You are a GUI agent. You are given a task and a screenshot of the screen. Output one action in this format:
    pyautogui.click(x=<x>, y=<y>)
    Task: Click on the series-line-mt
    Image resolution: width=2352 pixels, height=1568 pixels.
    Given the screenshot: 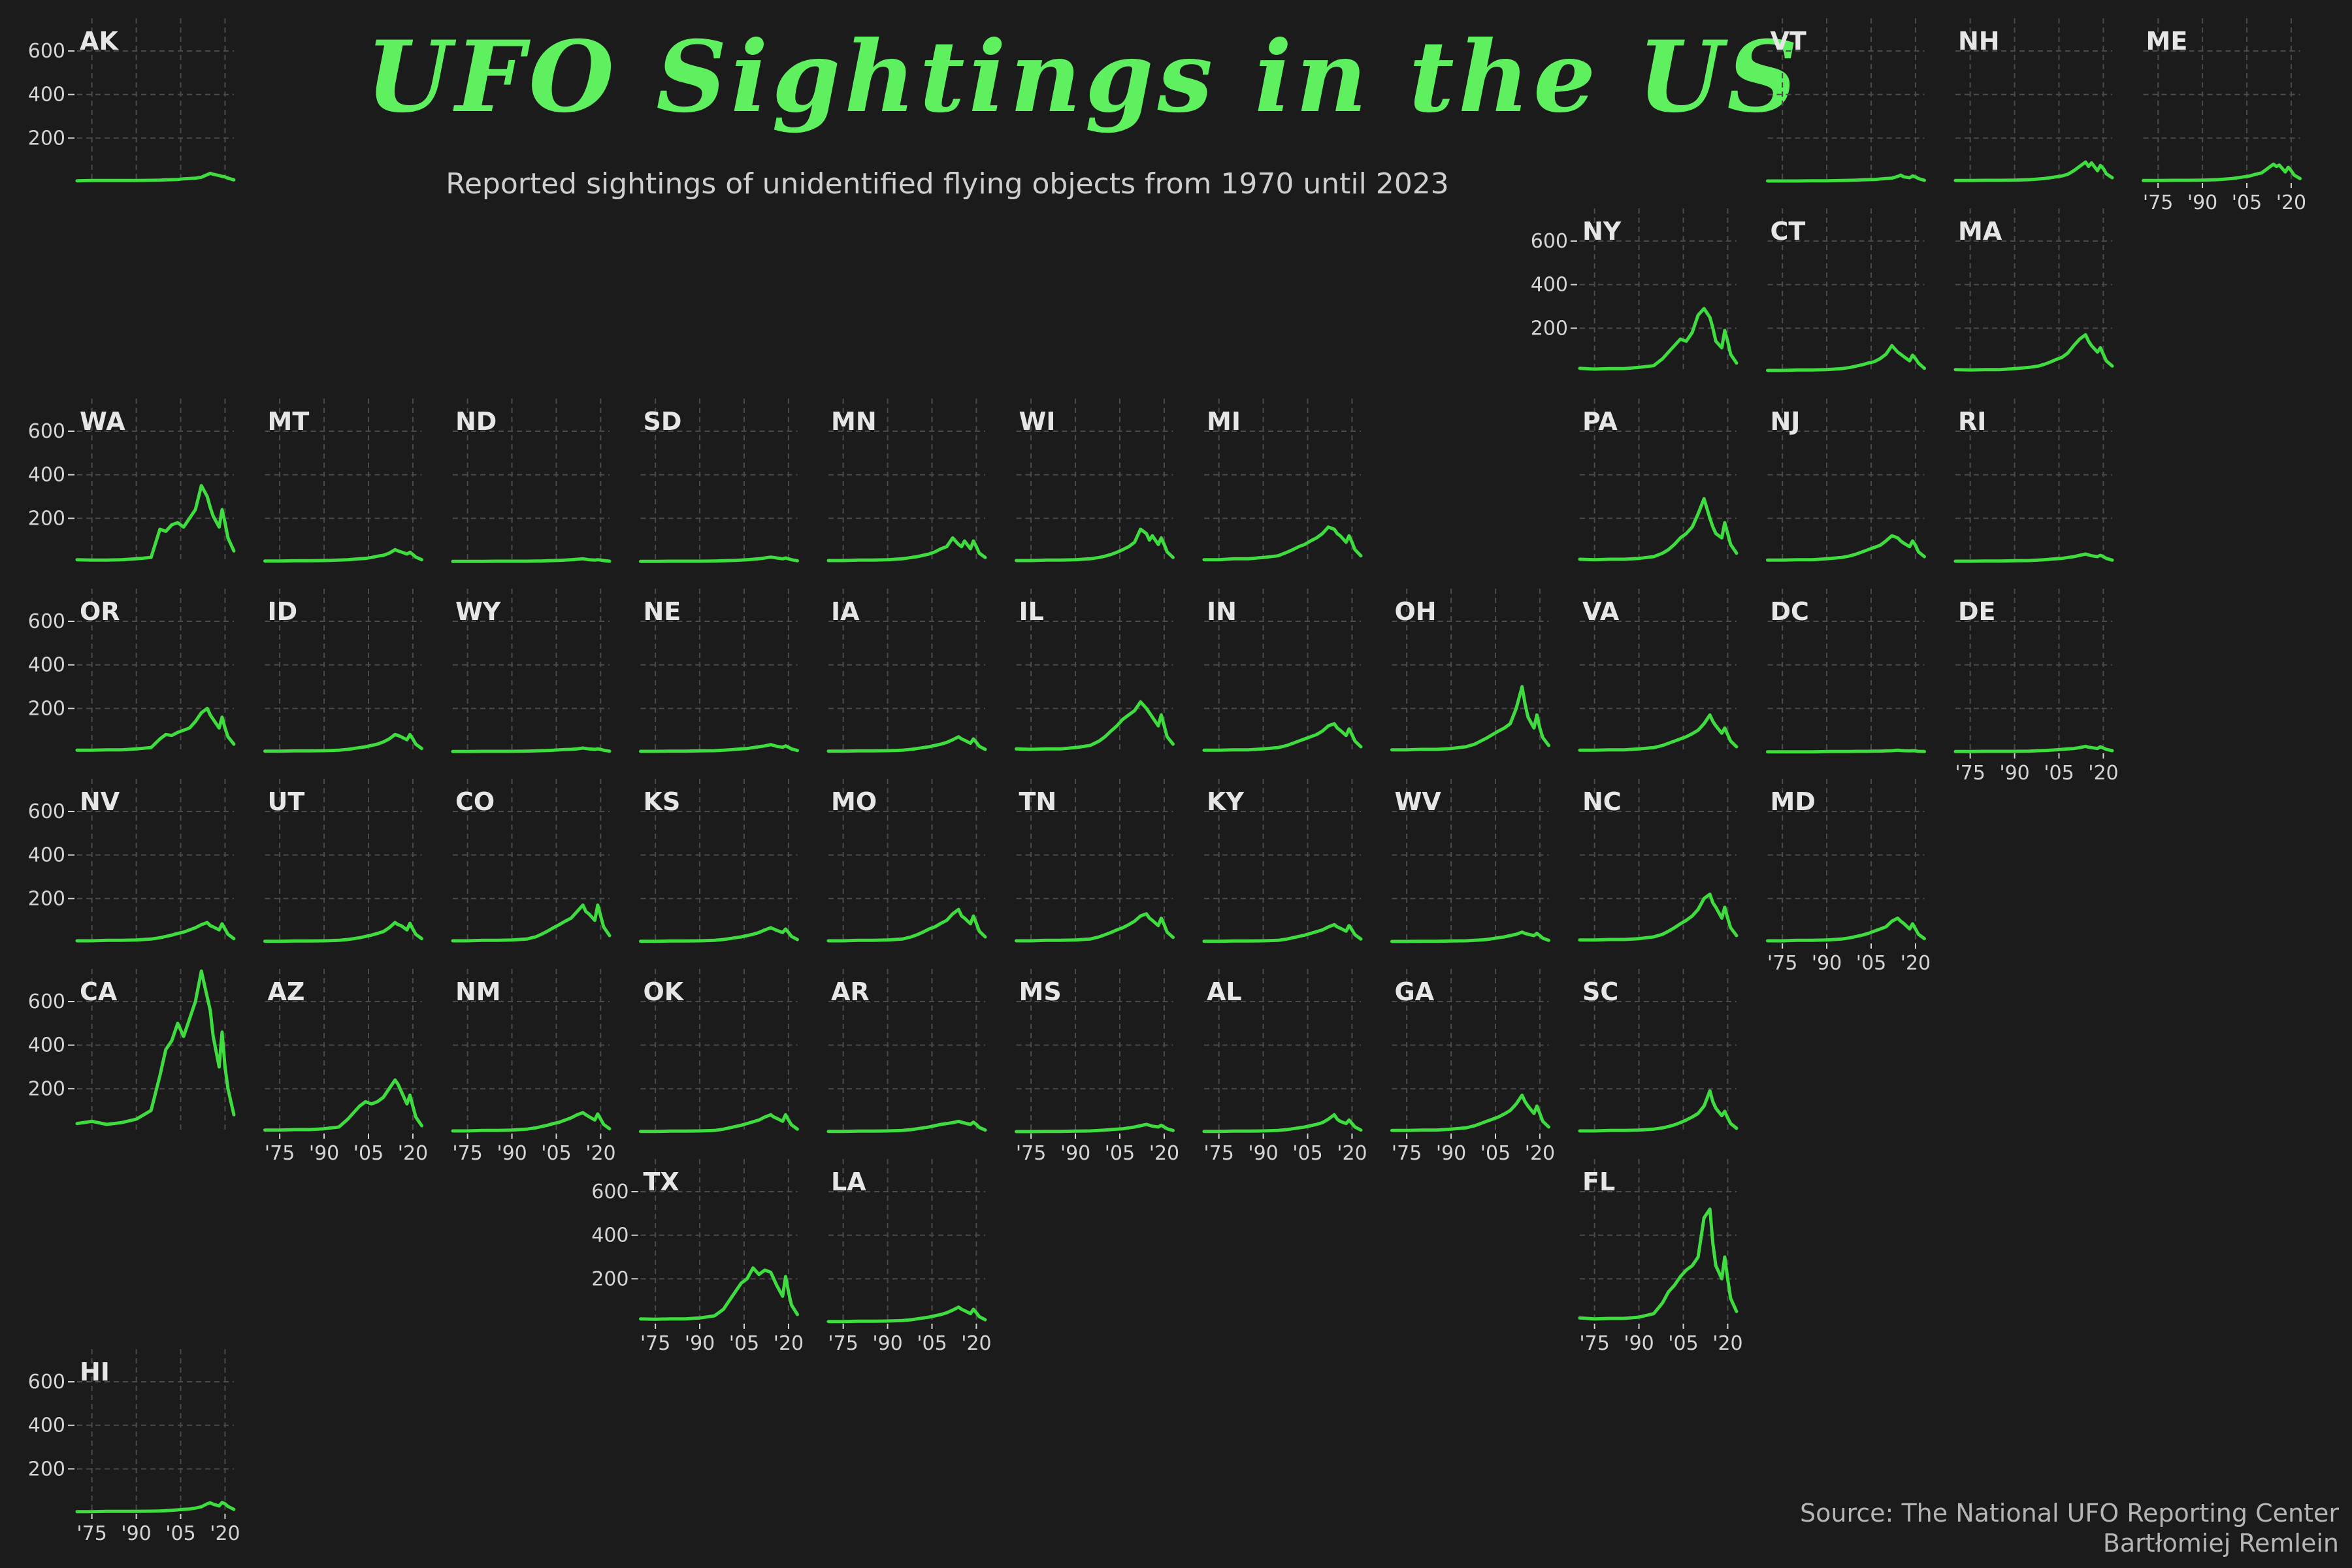 What is the action you would take?
    pyautogui.click(x=343, y=555)
    